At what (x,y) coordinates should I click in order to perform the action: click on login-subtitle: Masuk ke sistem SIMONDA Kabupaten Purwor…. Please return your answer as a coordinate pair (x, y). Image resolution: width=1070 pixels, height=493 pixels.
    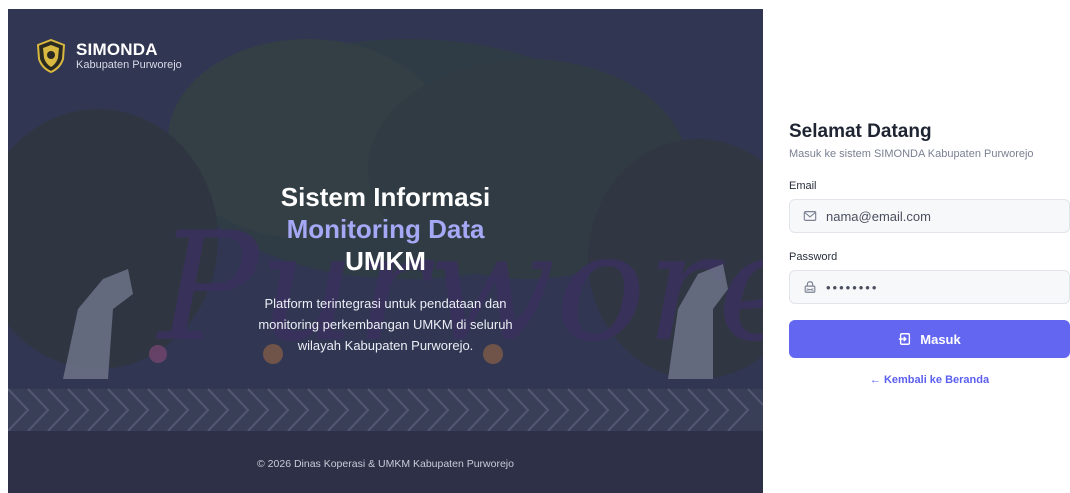
    Looking at the image, I should click on (911, 154).